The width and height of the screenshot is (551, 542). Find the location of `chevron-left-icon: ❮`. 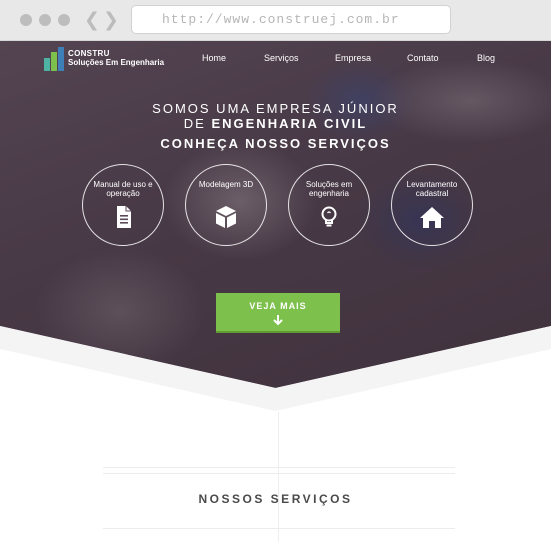

chevron-left-icon: ❮ is located at coordinates (92, 20).